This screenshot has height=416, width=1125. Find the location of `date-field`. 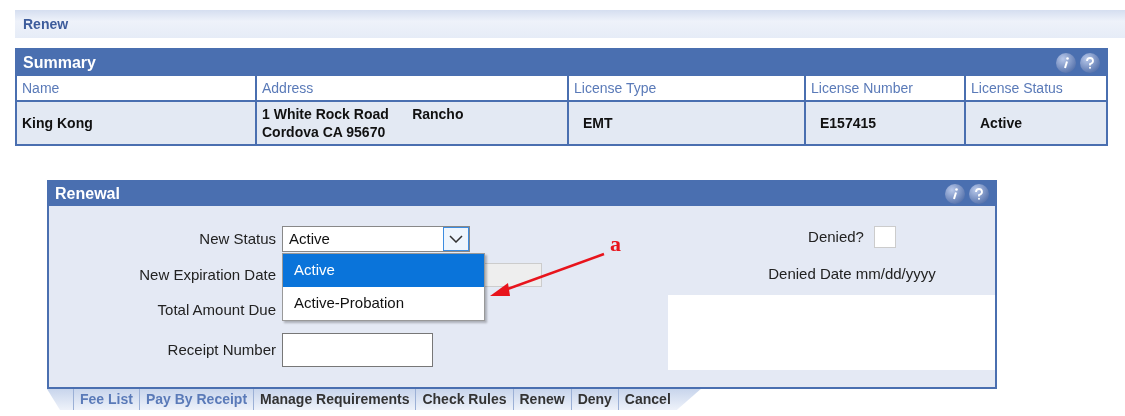

date-field is located at coordinates (831, 332).